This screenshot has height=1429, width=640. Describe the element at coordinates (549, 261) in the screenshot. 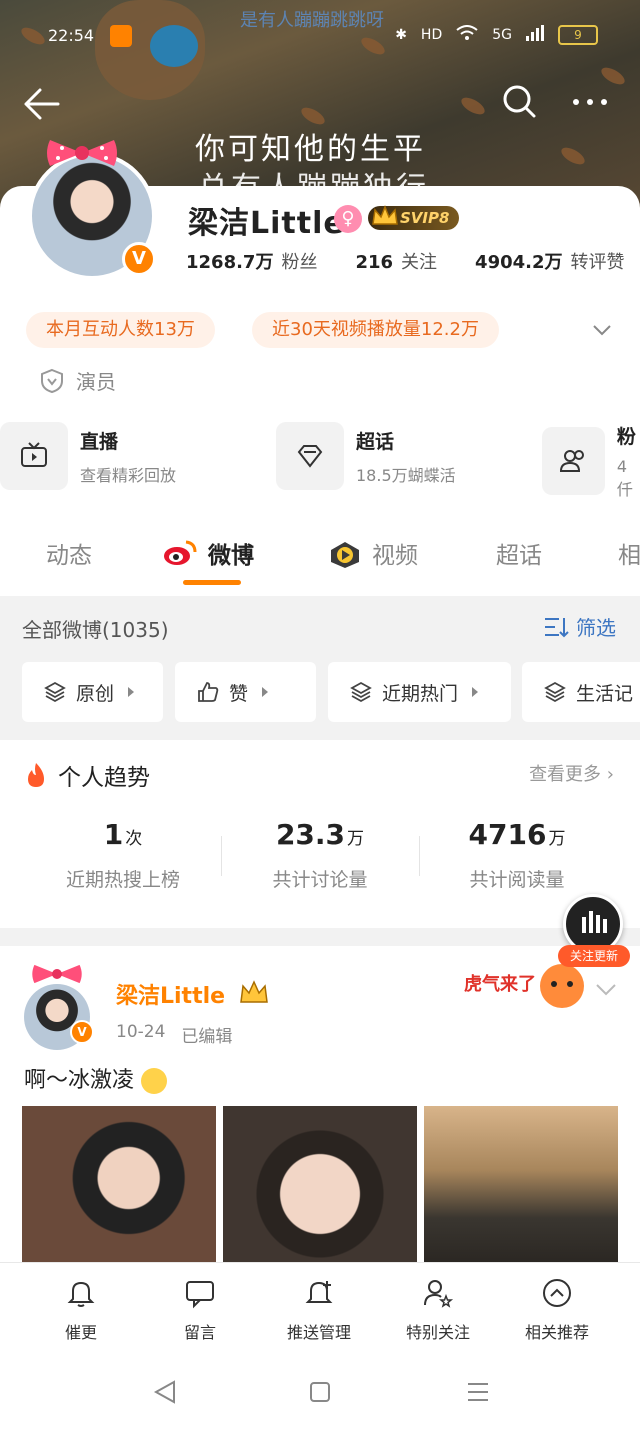

I see `stat-reposts-likes: 4904.2万 转评赞` at that location.